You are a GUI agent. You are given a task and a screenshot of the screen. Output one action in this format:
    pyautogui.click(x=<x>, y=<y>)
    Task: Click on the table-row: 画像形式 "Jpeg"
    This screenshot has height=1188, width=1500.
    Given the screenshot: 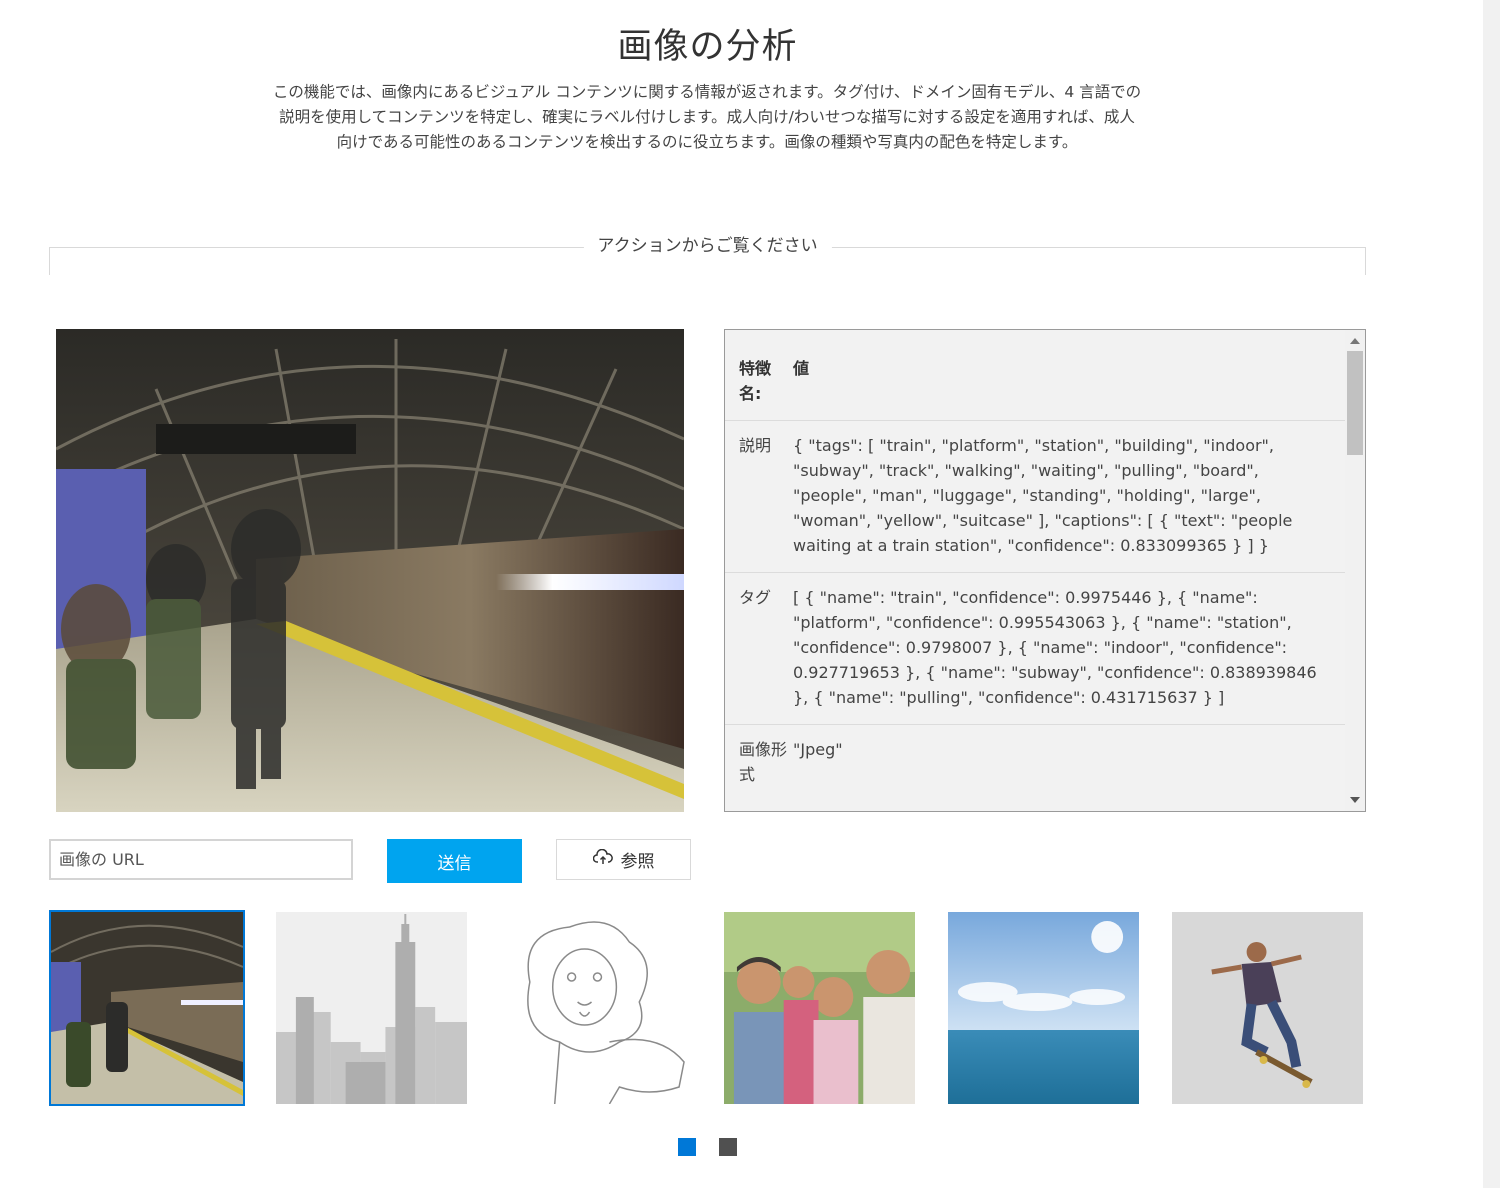 What is the action you would take?
    pyautogui.click(x=1035, y=762)
    